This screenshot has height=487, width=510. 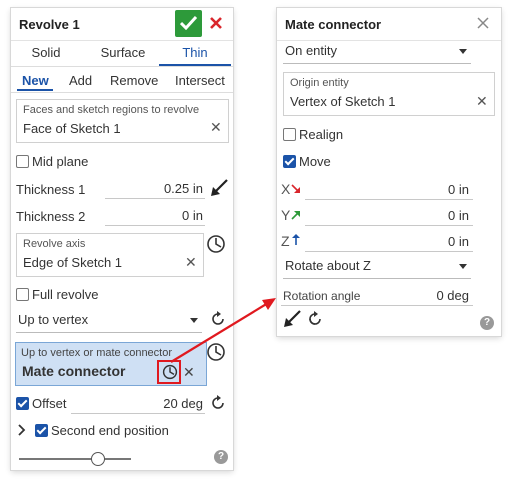 I want to click on active-tab-indicator, so click(x=195, y=65).